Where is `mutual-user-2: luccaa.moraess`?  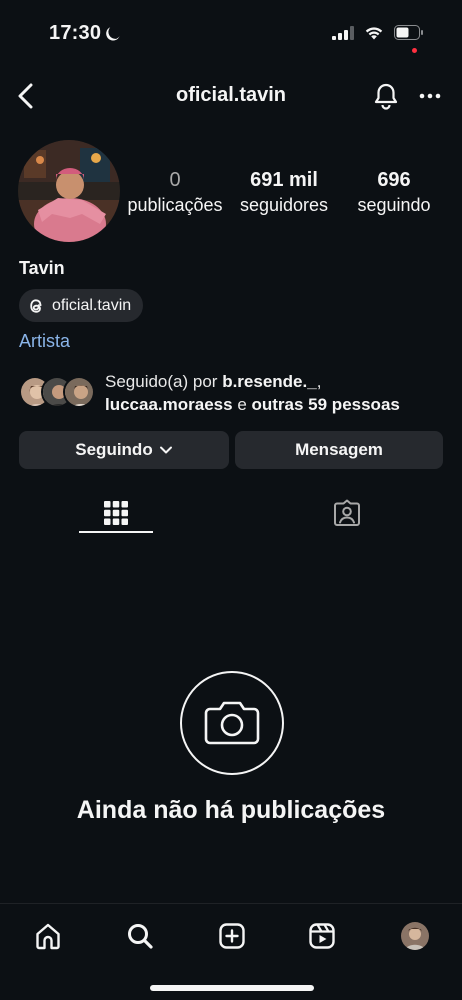
mutual-user-2: luccaa.moraess is located at coordinates (169, 404).